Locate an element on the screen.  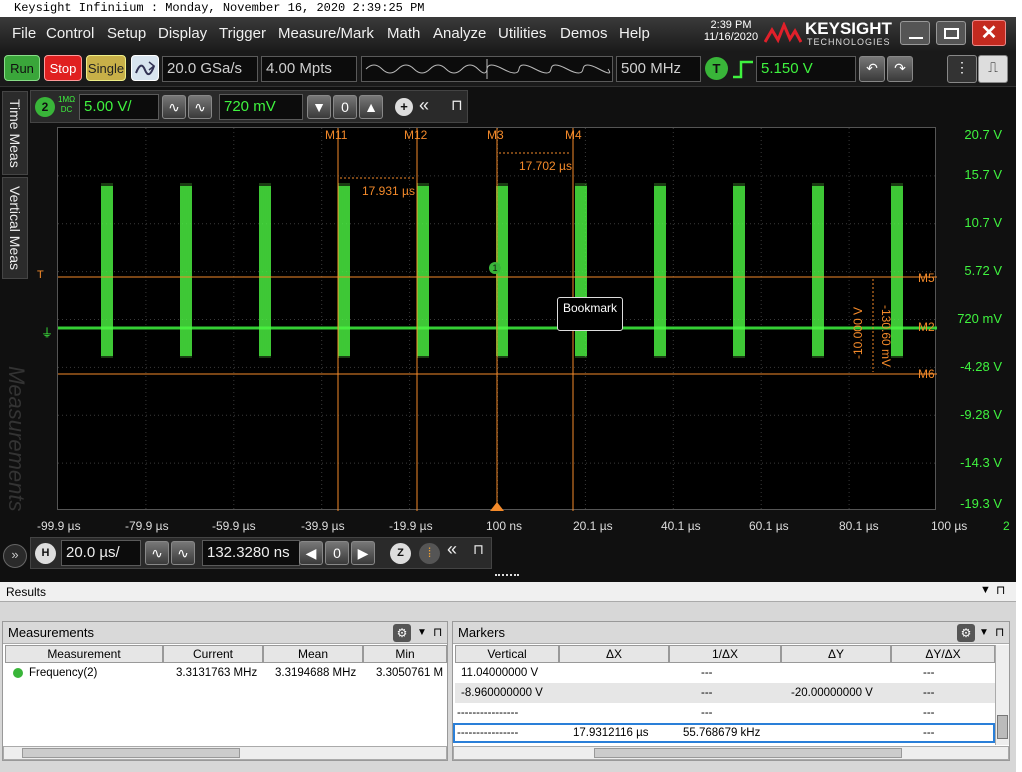
menu-utilities: Utilities is located at coordinates (522, 33).